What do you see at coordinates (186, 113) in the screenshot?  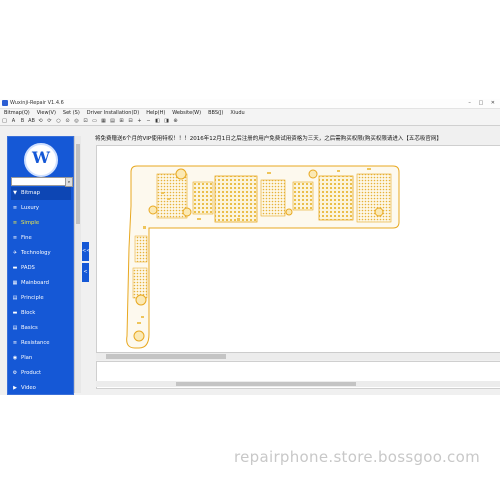 I see `menu-item: Website(W)` at bounding box center [186, 113].